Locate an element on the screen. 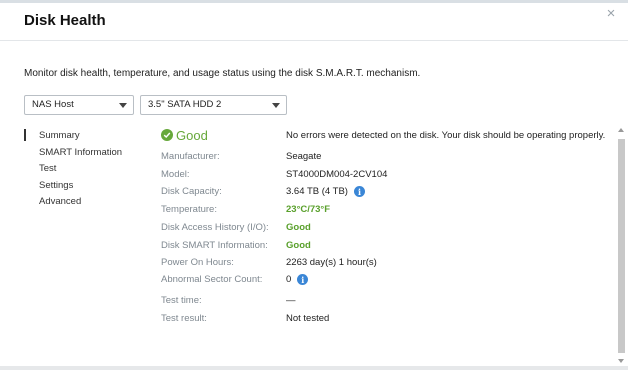 The height and width of the screenshot is (370, 628). field-label: Test time: is located at coordinates (181, 300).